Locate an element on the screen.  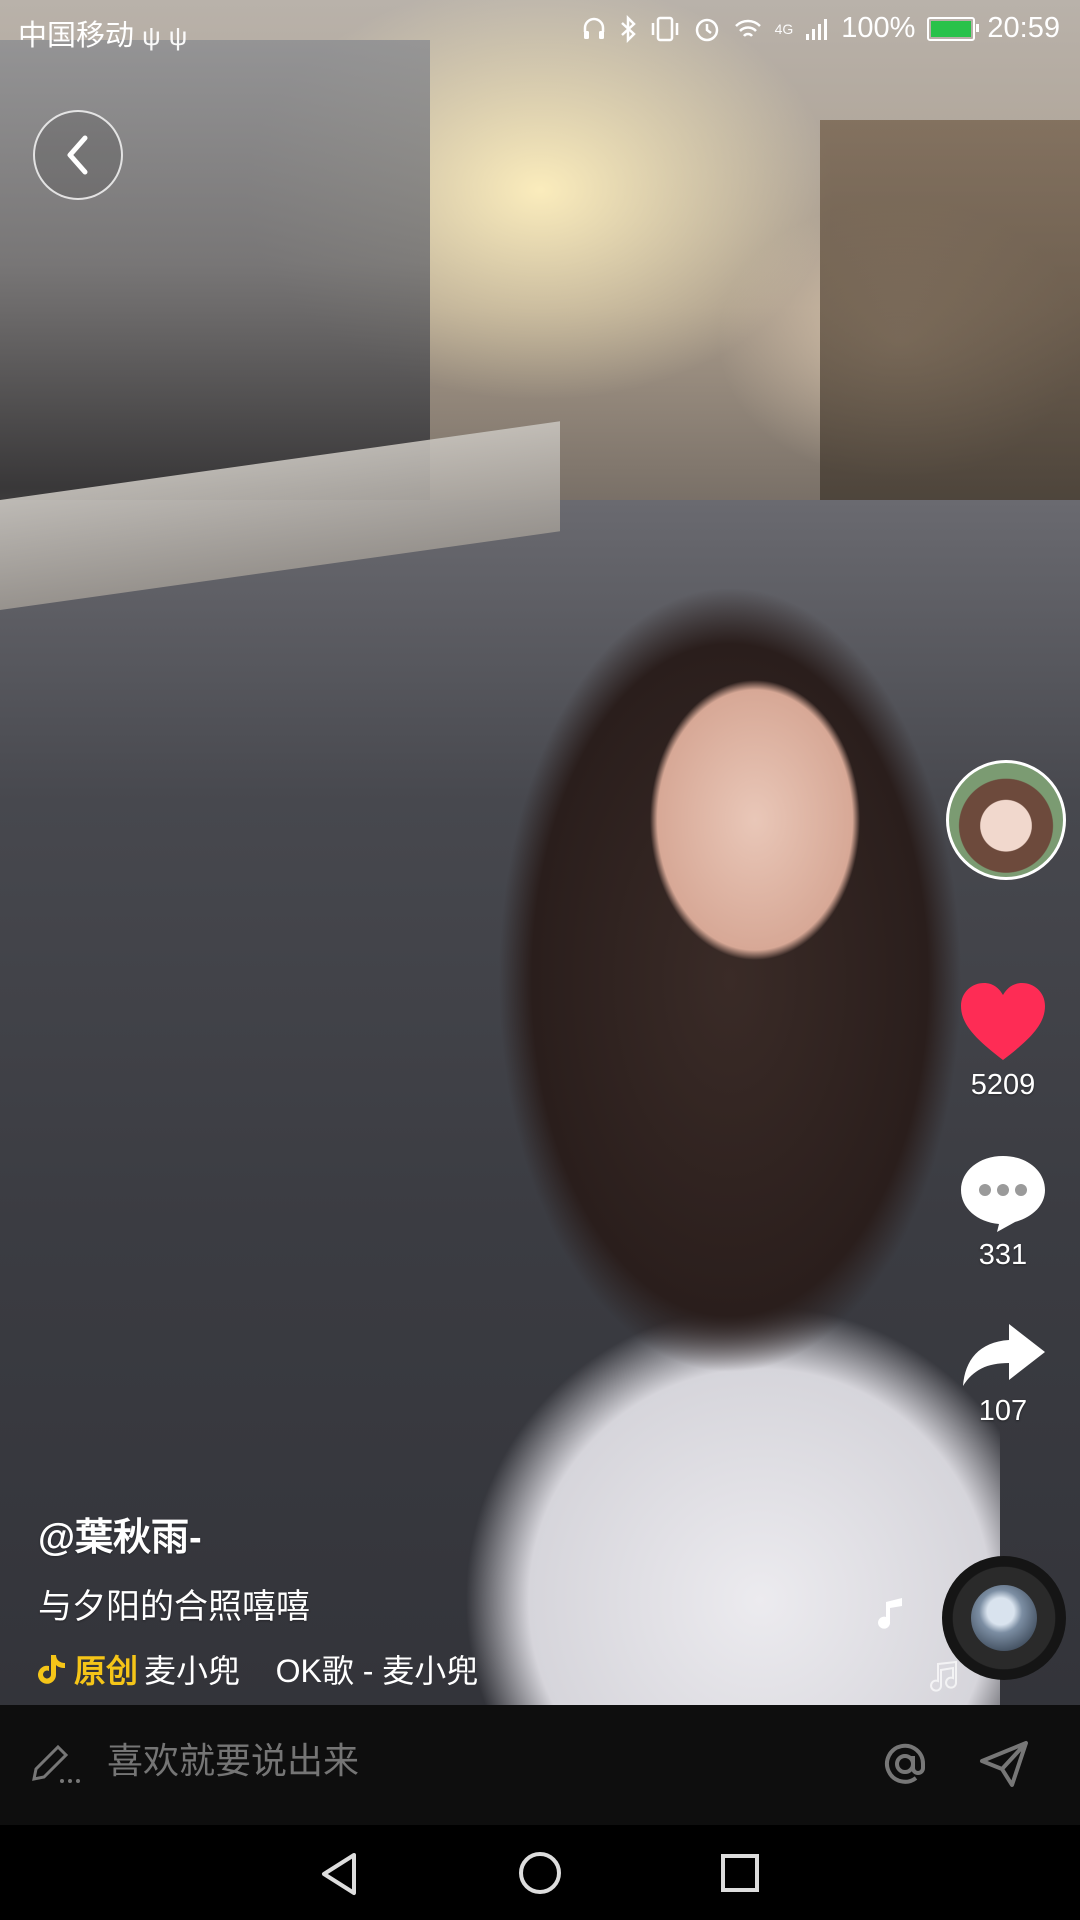
wifi-icon is located at coordinates (747, 28).